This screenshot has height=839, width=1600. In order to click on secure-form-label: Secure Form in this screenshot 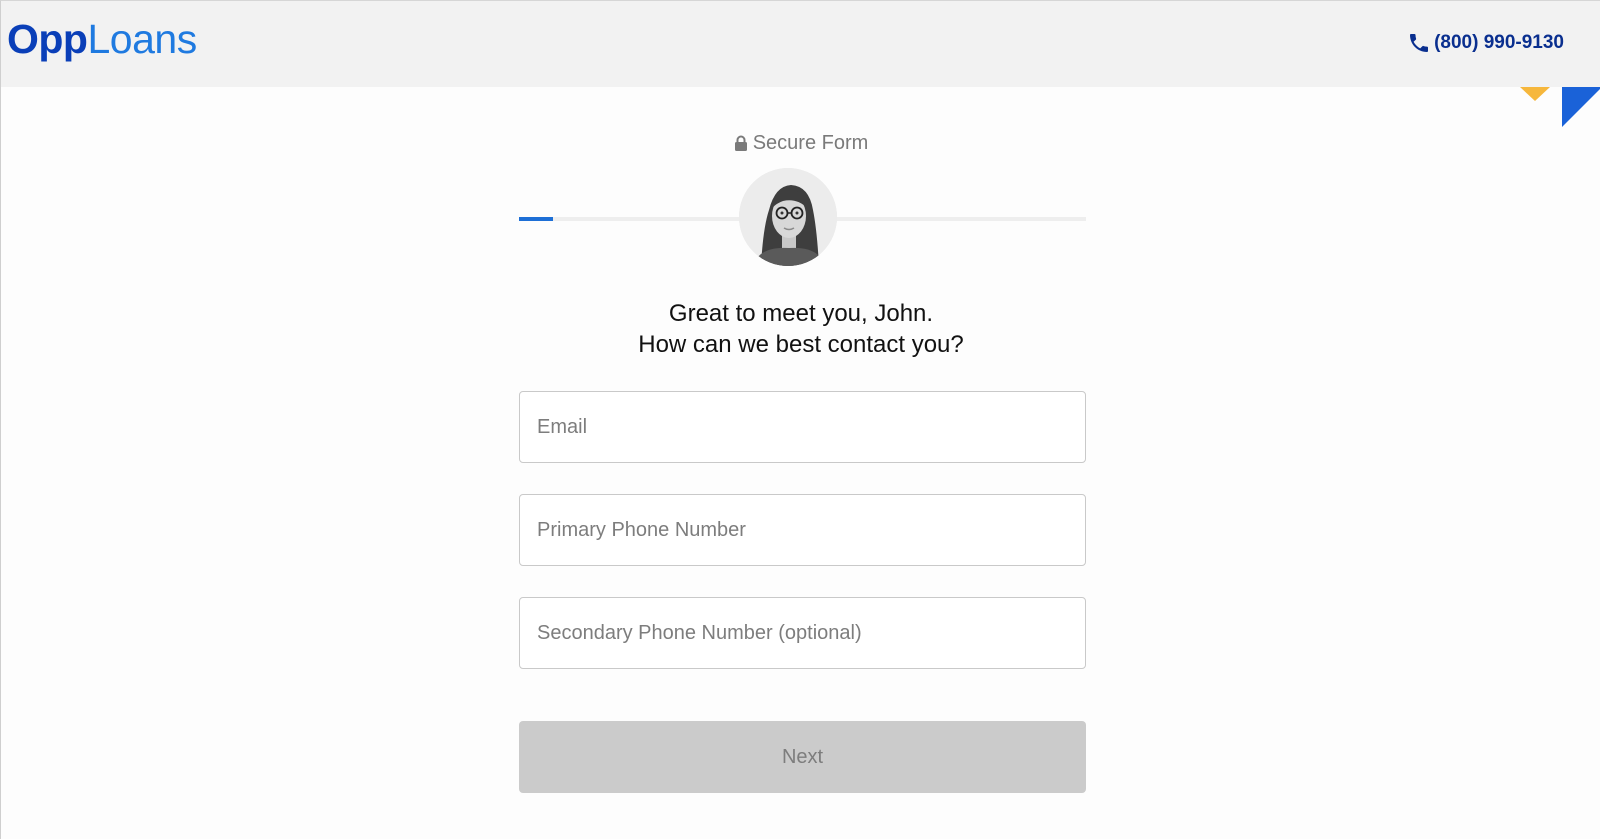, I will do `click(800, 143)`.